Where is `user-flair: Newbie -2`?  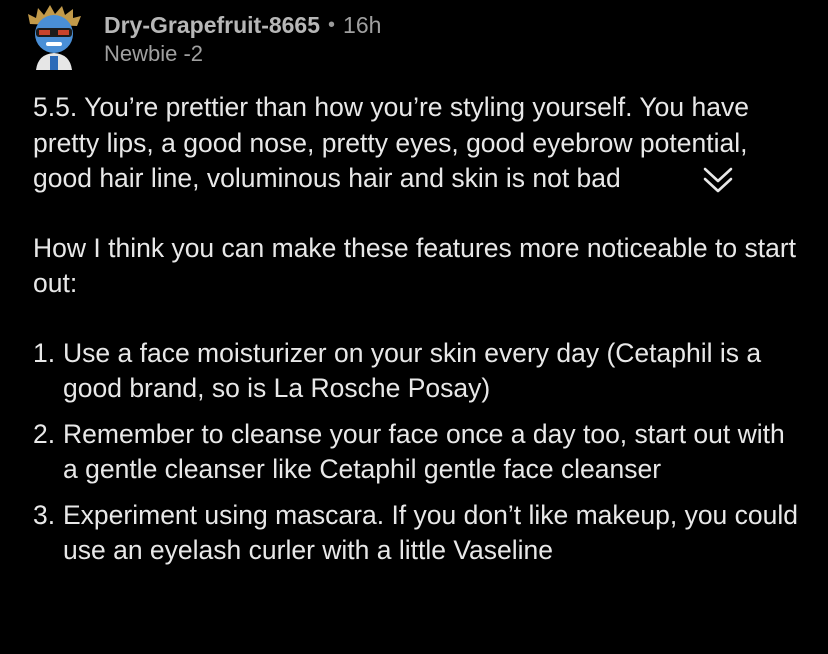
user-flair: Newbie -2 is located at coordinates (154, 53).